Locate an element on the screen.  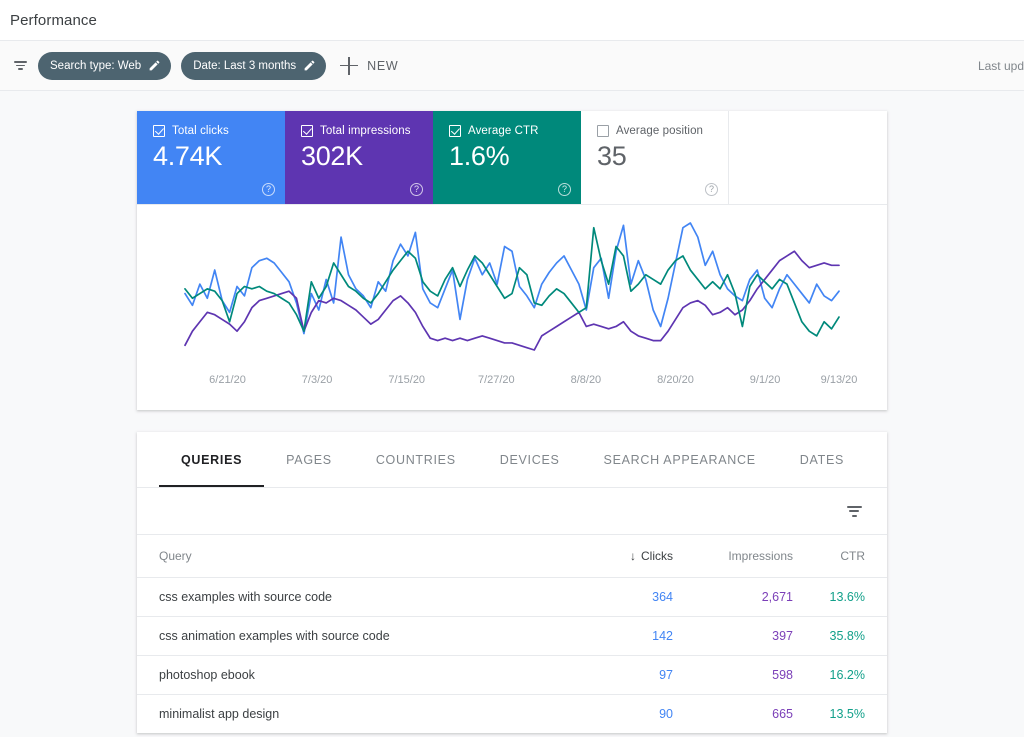
metric-value: 302K is located at coordinates (332, 156).